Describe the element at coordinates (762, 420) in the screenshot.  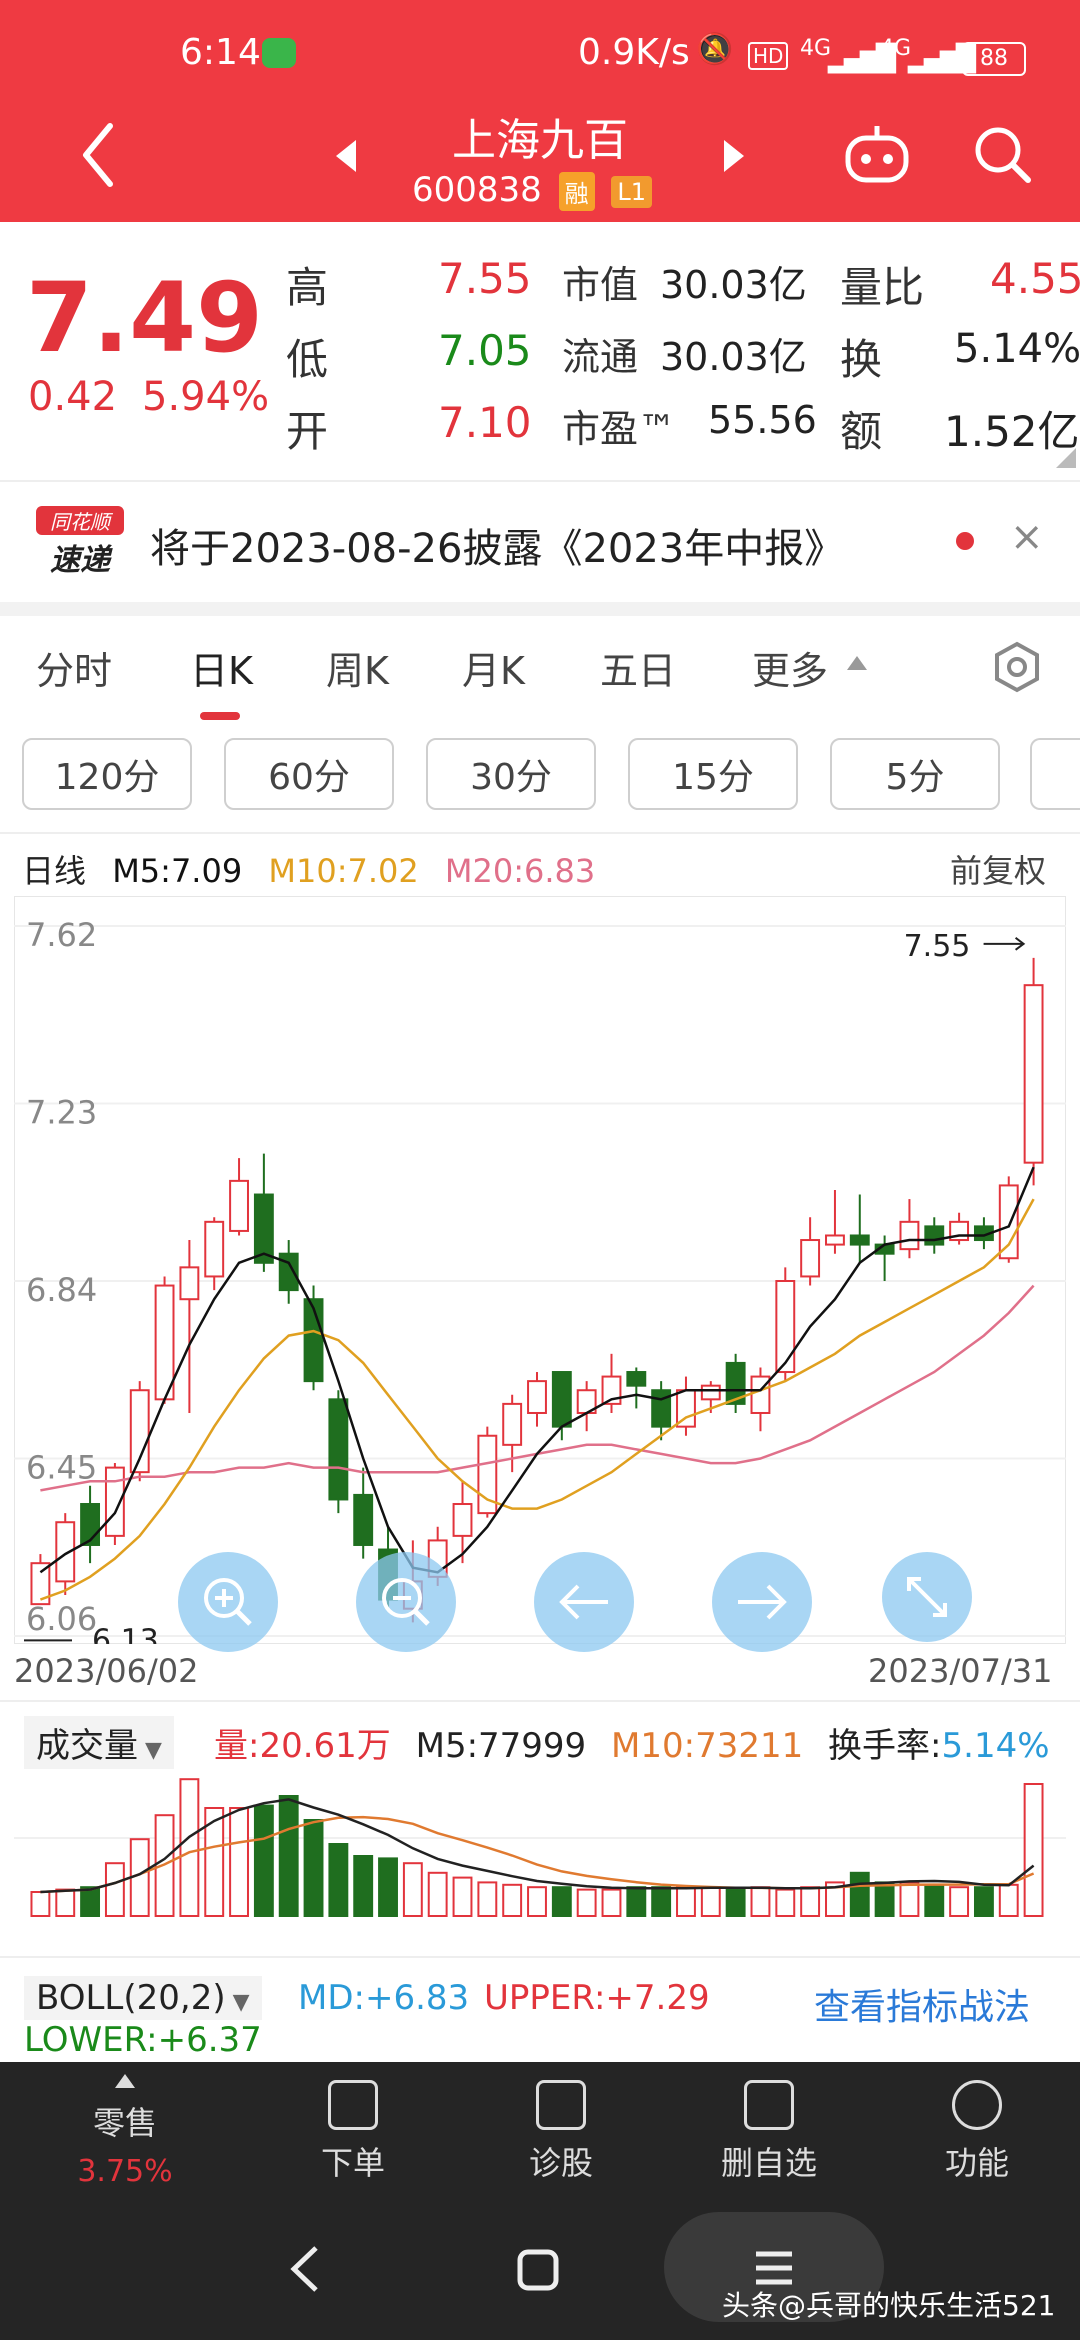
I see `value-pe-ttm: 55.56` at that location.